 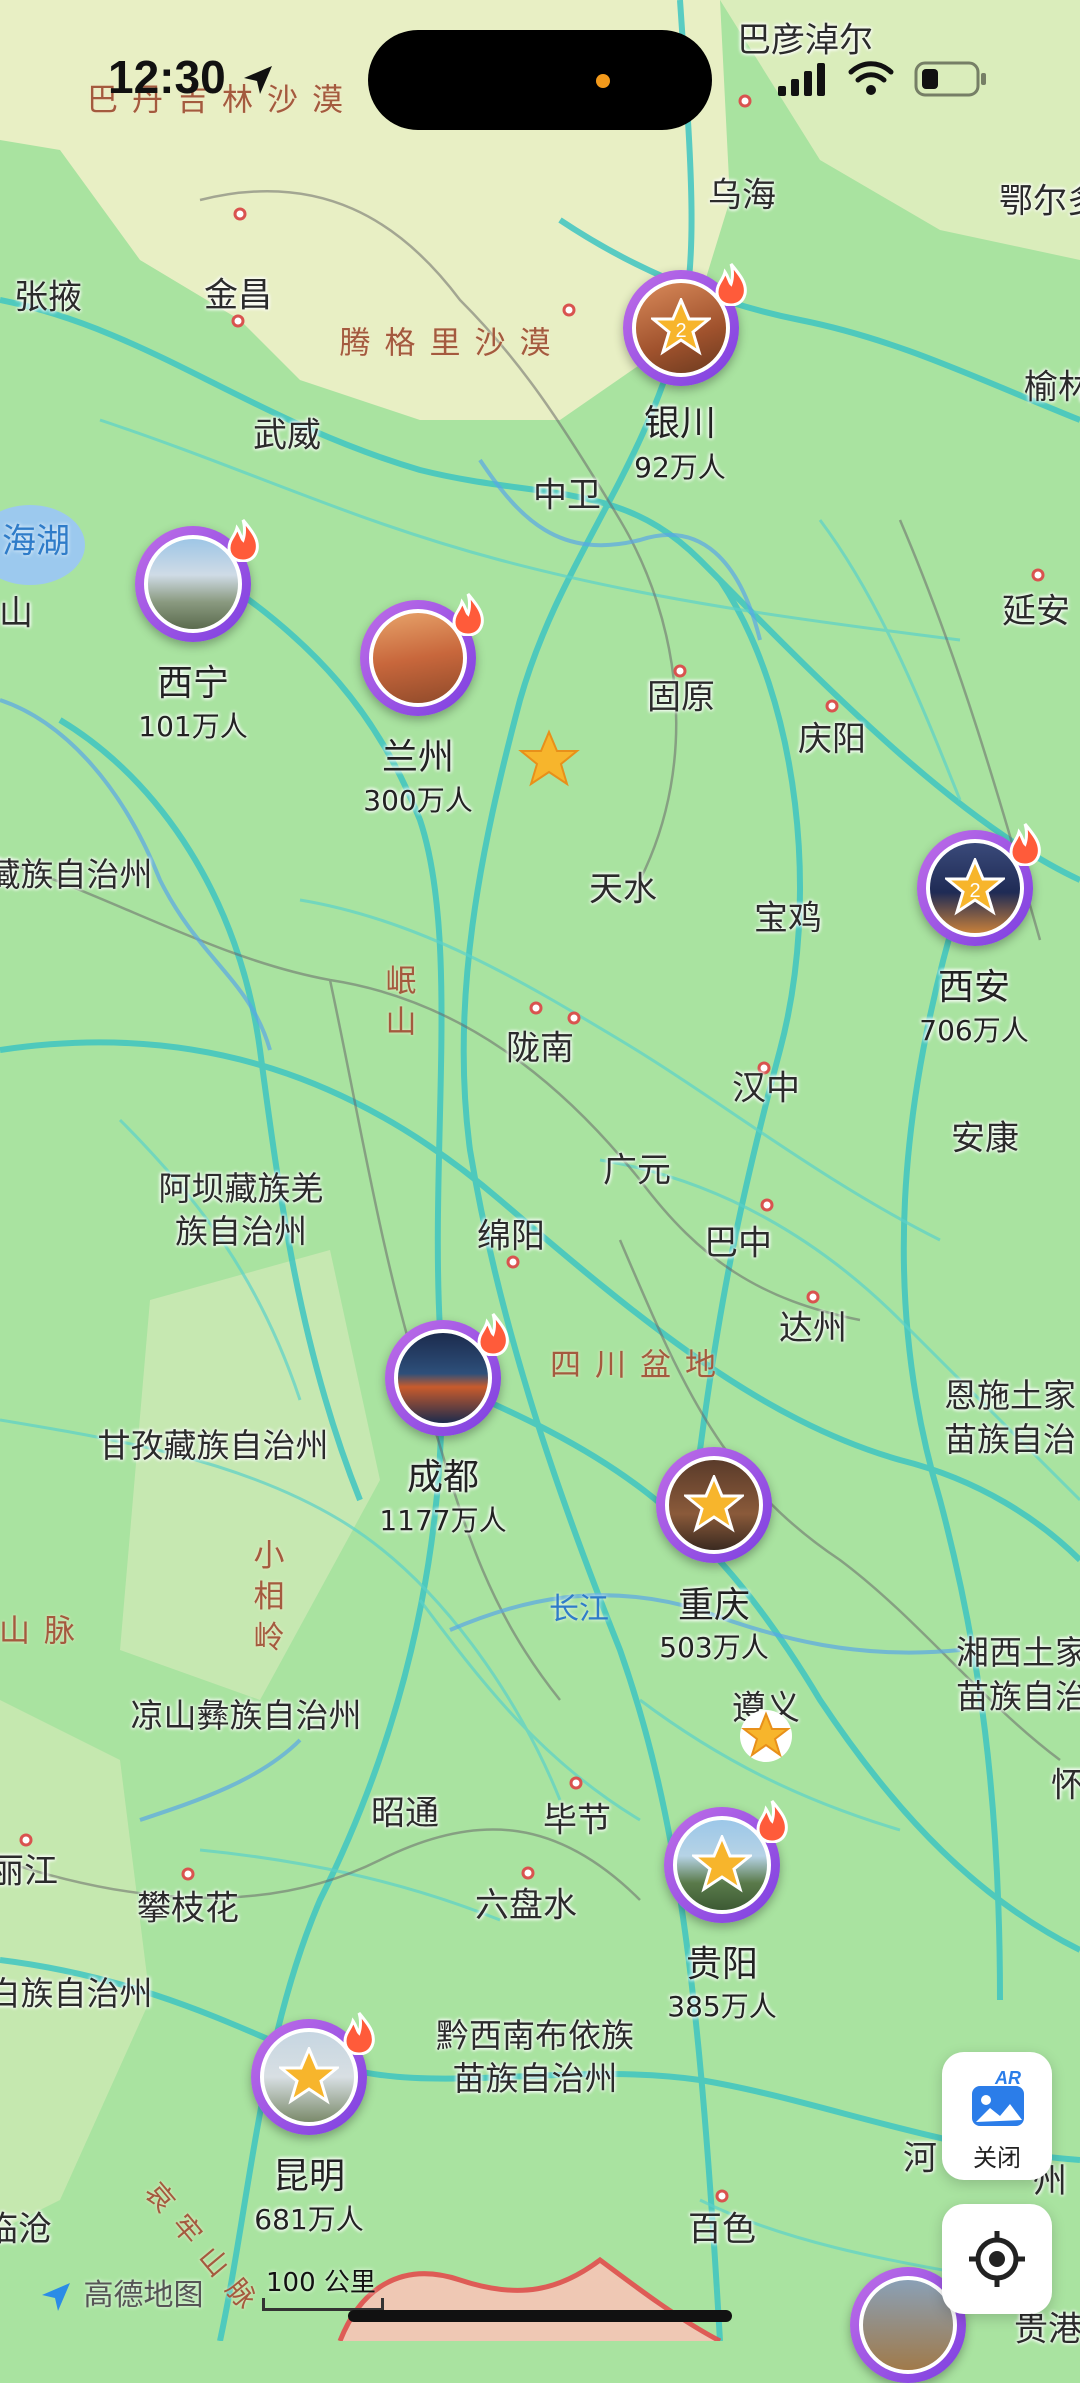 I want to click on city-label-huai: 怀, so click(x=1065, y=1785).